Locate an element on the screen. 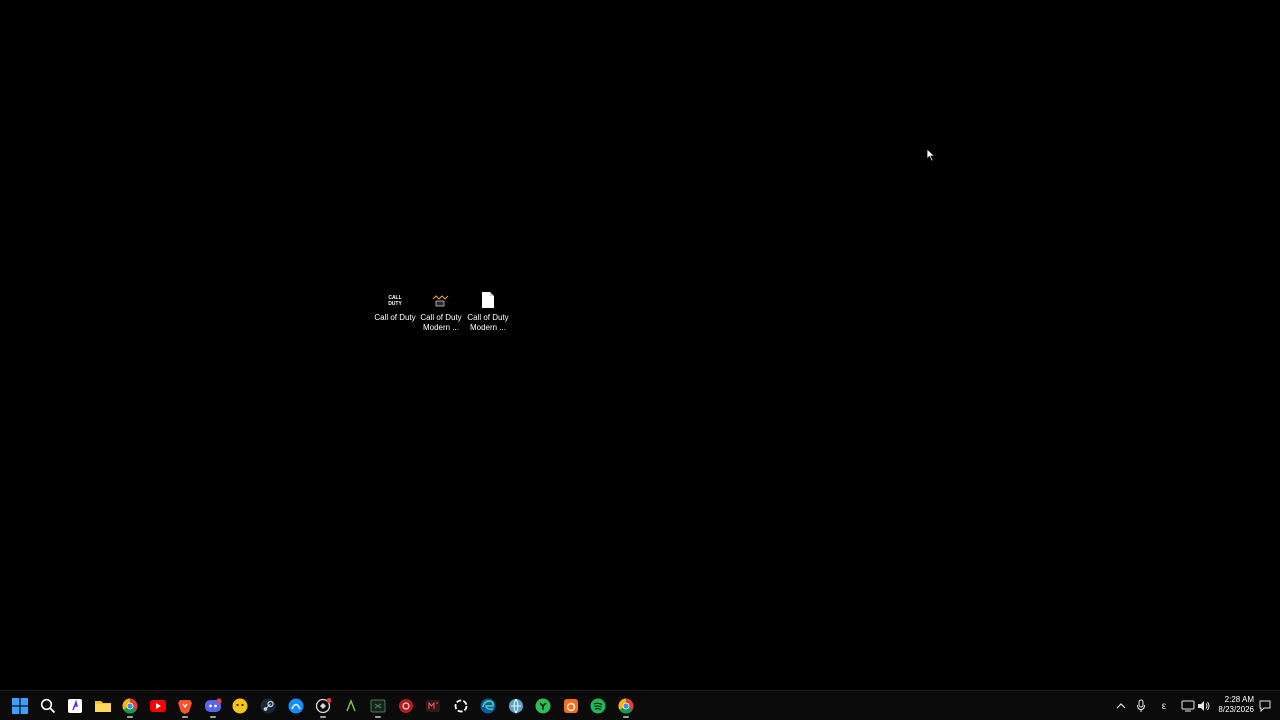 This screenshot has width=1280, height=720. desktop-icon-label: Call of Duty is located at coordinates (395, 317).